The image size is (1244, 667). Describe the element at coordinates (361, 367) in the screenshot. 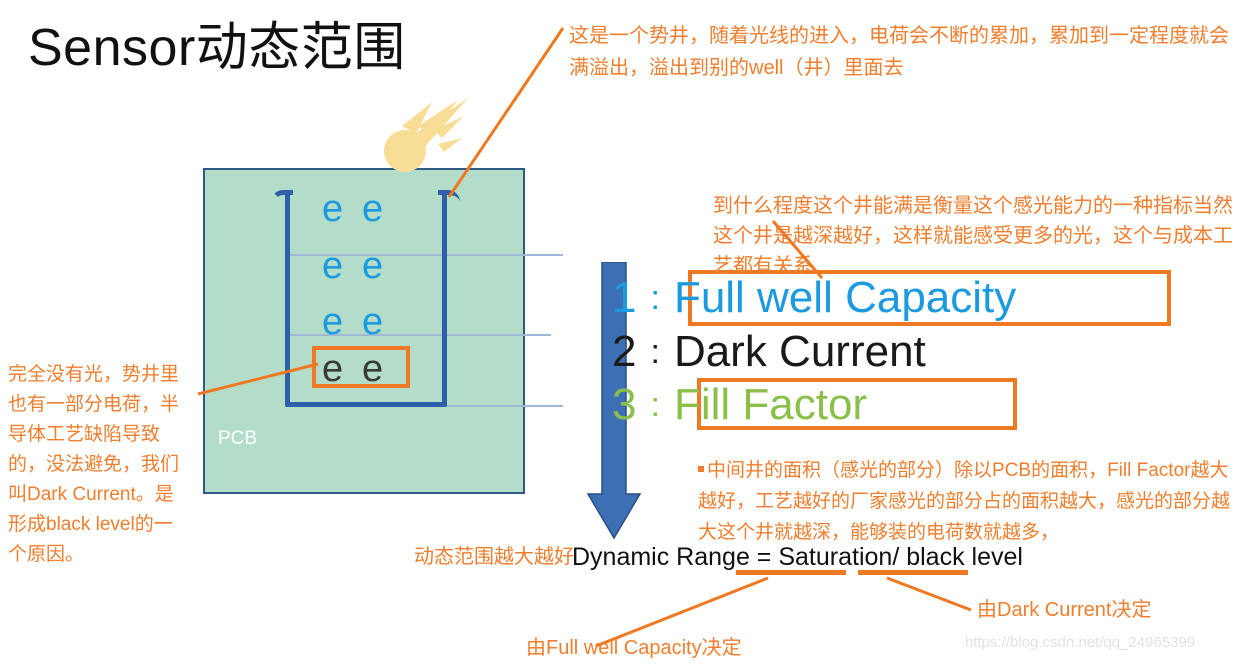

I see `dark-current-highlight-box` at that location.